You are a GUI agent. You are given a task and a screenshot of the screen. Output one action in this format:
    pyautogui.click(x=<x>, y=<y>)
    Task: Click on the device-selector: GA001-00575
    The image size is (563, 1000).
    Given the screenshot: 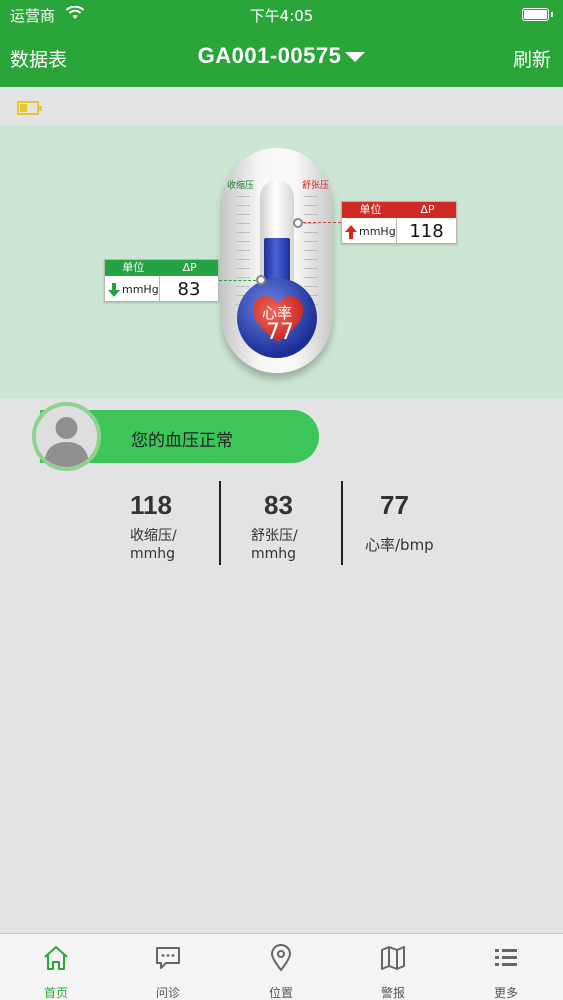 What is the action you would take?
    pyautogui.click(x=281, y=56)
    